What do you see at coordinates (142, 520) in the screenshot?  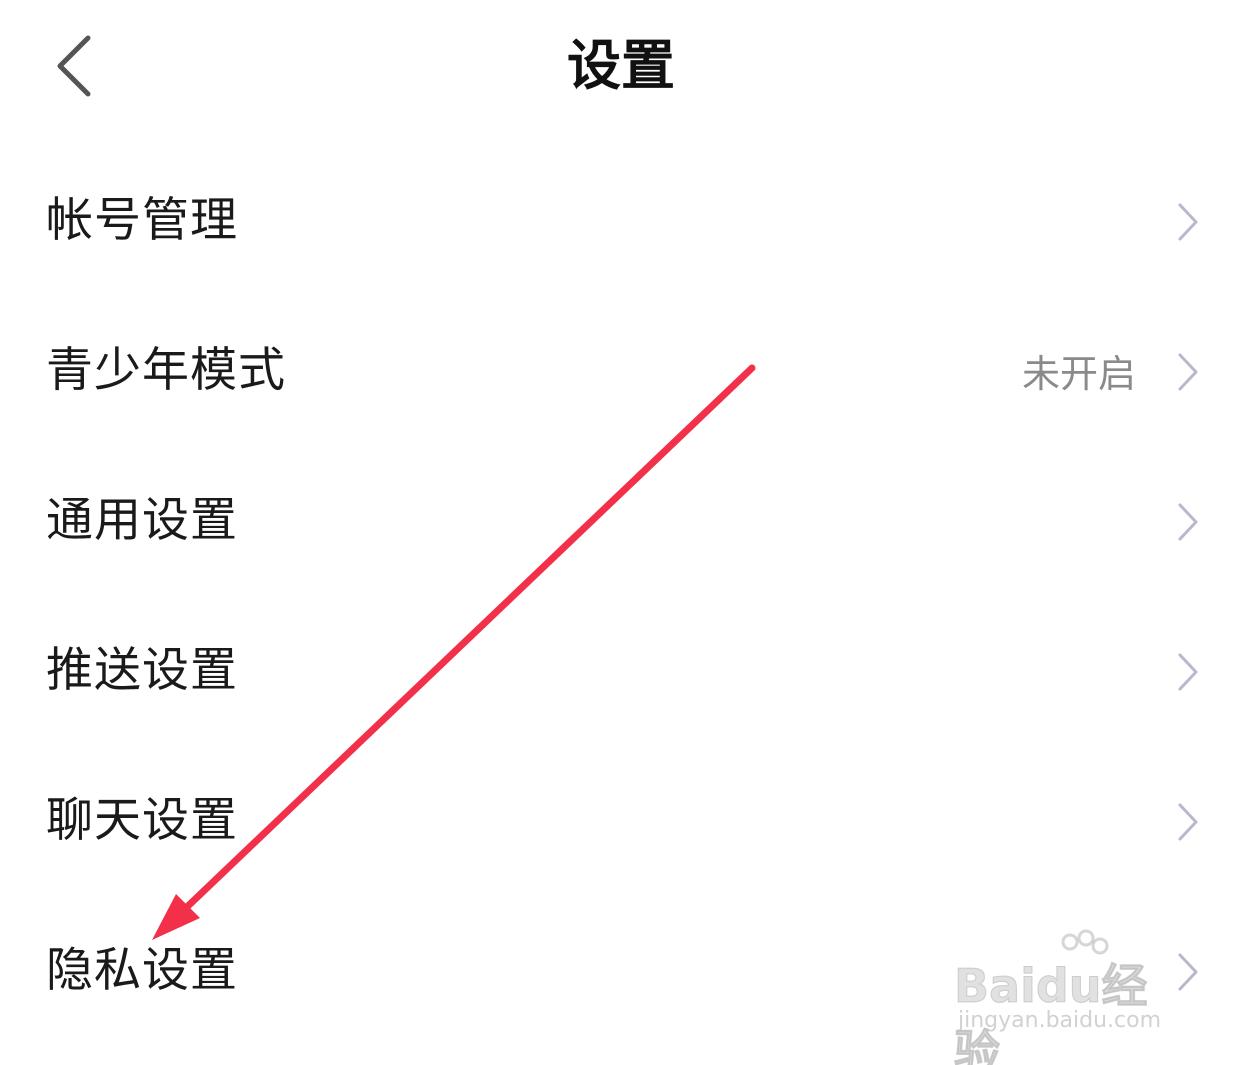 I see `settings-item-label: 通用设置` at bounding box center [142, 520].